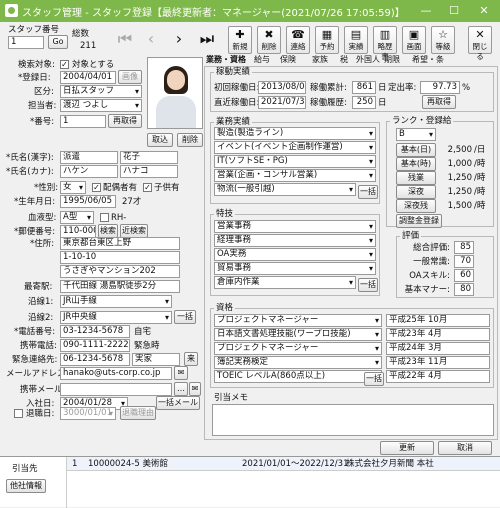 Image resolution: width=500 pixels, height=508 pixels. What do you see at coordinates (185, 317) in the screenshot?
I see `line-bulk-button: 一括` at bounding box center [185, 317].